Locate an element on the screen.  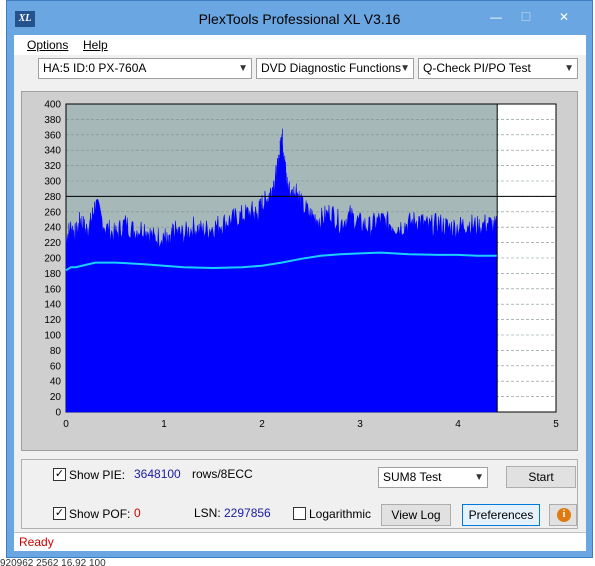
y-tick-label: 40 is located at coordinates (56, 382).